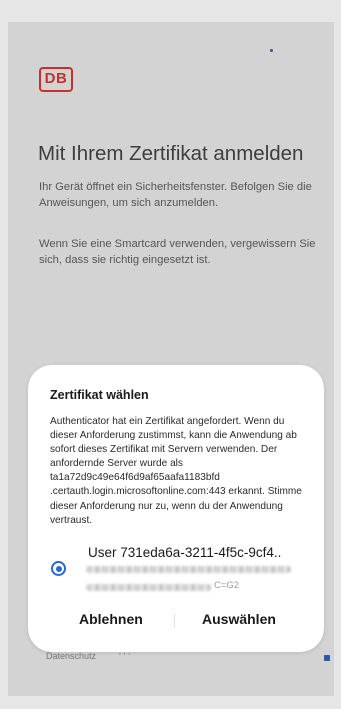 The width and height of the screenshot is (341, 709). Describe the element at coordinates (174, 621) in the screenshot. I see `button-divider` at that location.